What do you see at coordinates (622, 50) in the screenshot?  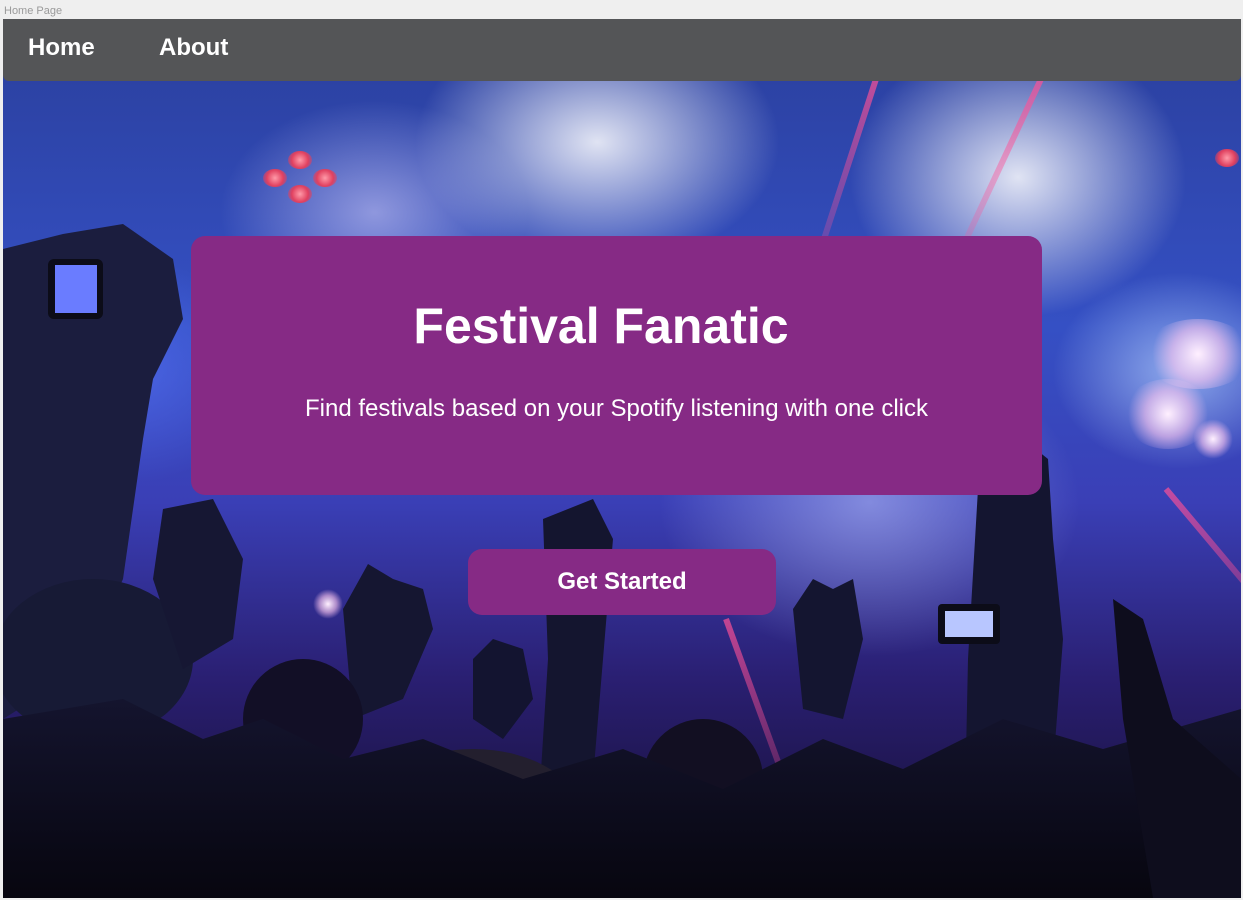 I see `top-navbar: Home About` at bounding box center [622, 50].